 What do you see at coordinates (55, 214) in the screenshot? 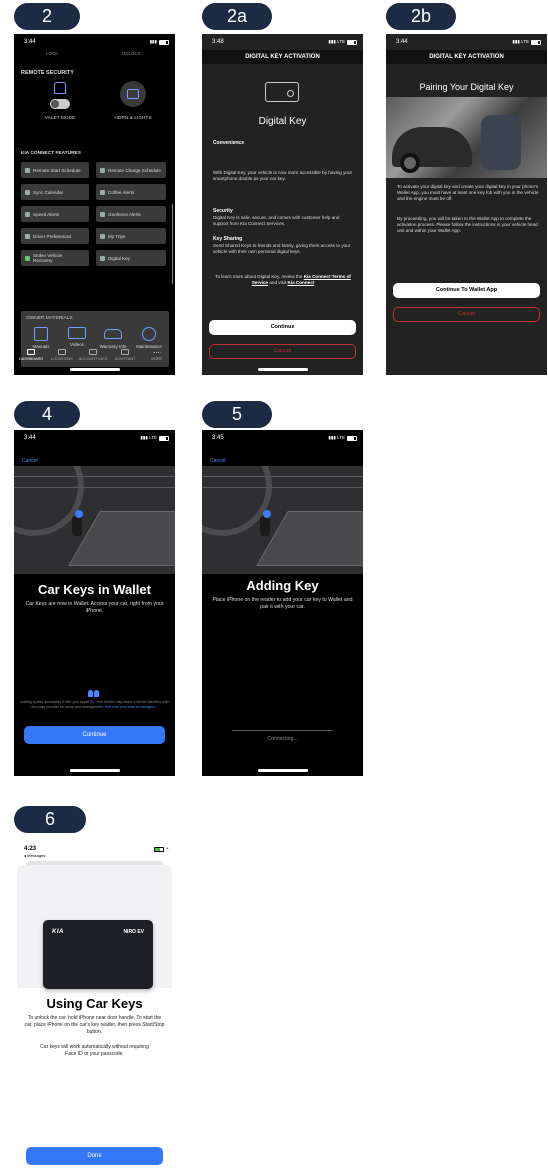
I see `feature-speed-alerts: Speed Alerts` at bounding box center [55, 214].